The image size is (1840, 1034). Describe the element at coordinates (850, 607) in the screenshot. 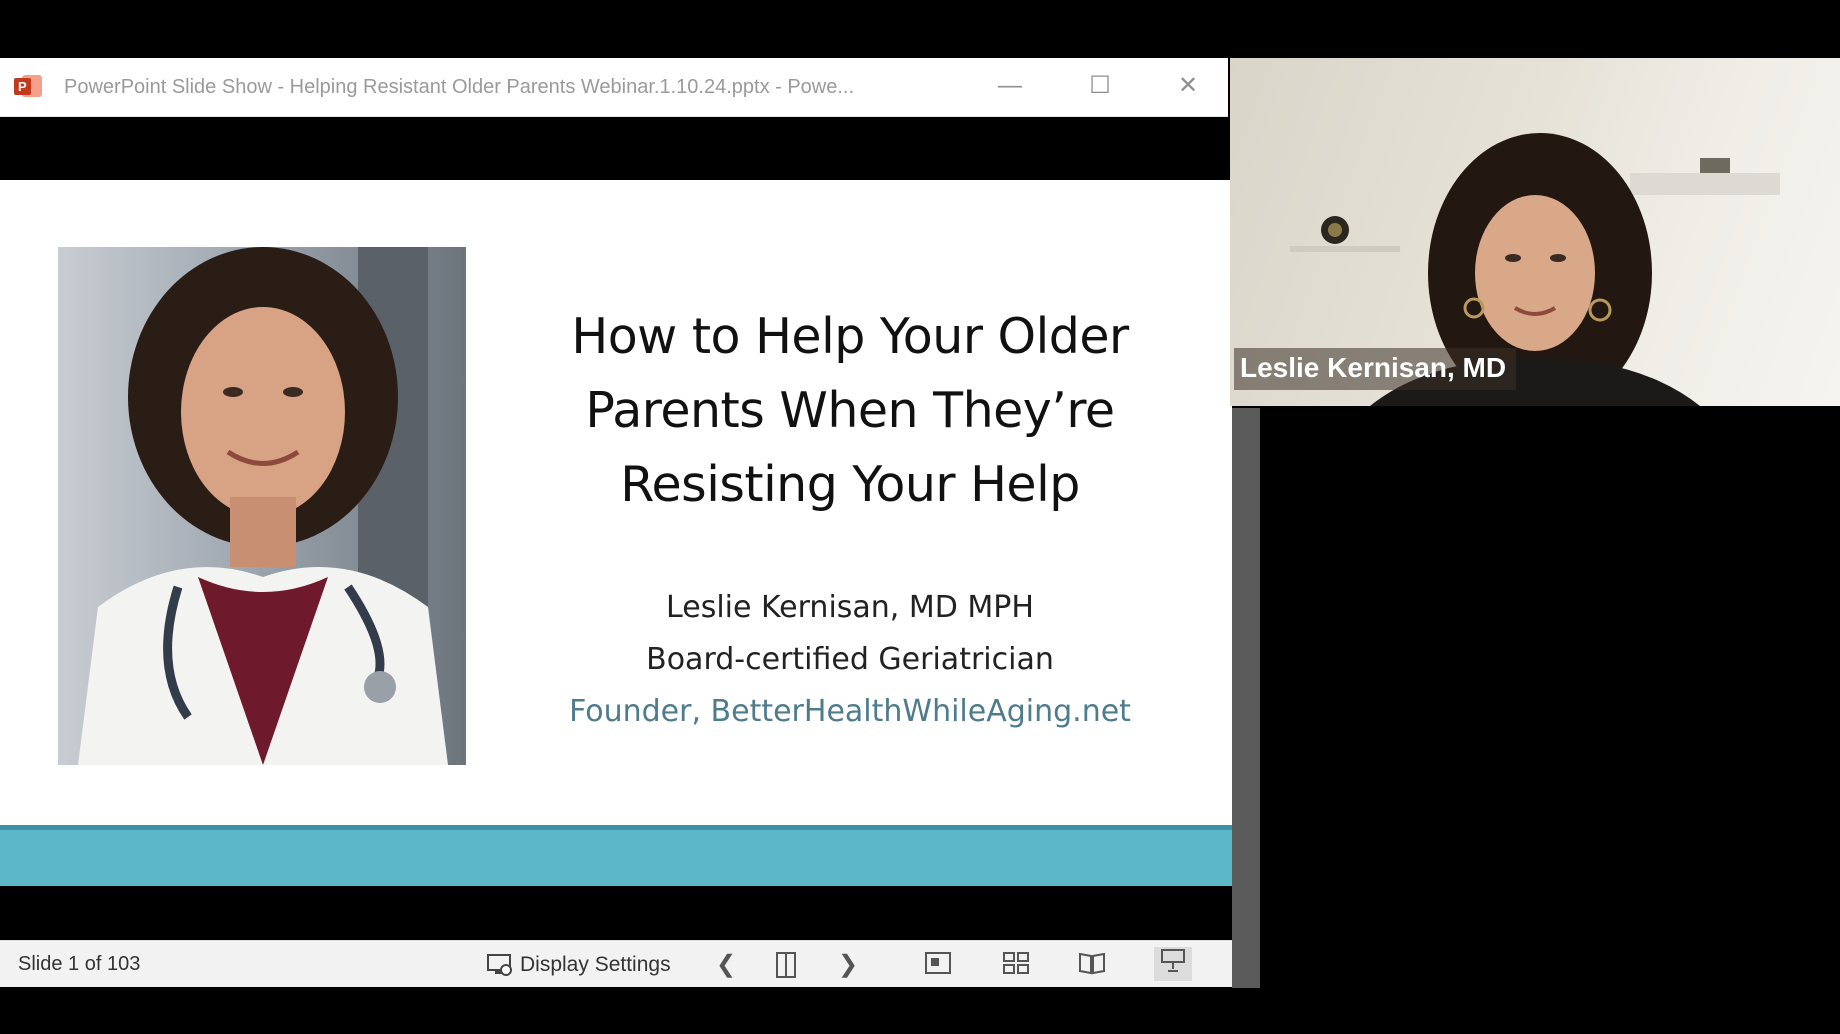

I see `presenter-name: Leslie Kernisan, MD MPH` at that location.